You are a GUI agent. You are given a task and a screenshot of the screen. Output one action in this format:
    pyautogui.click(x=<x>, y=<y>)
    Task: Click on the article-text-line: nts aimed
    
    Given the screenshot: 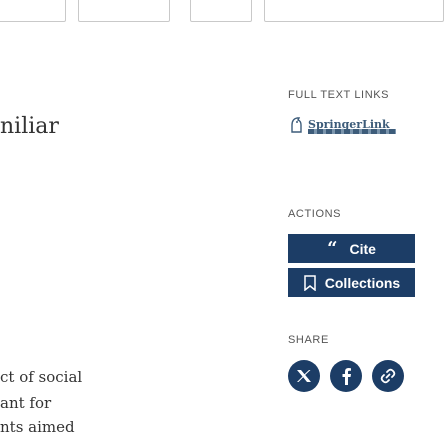 What is the action you would take?
    pyautogui.click(x=37, y=427)
    